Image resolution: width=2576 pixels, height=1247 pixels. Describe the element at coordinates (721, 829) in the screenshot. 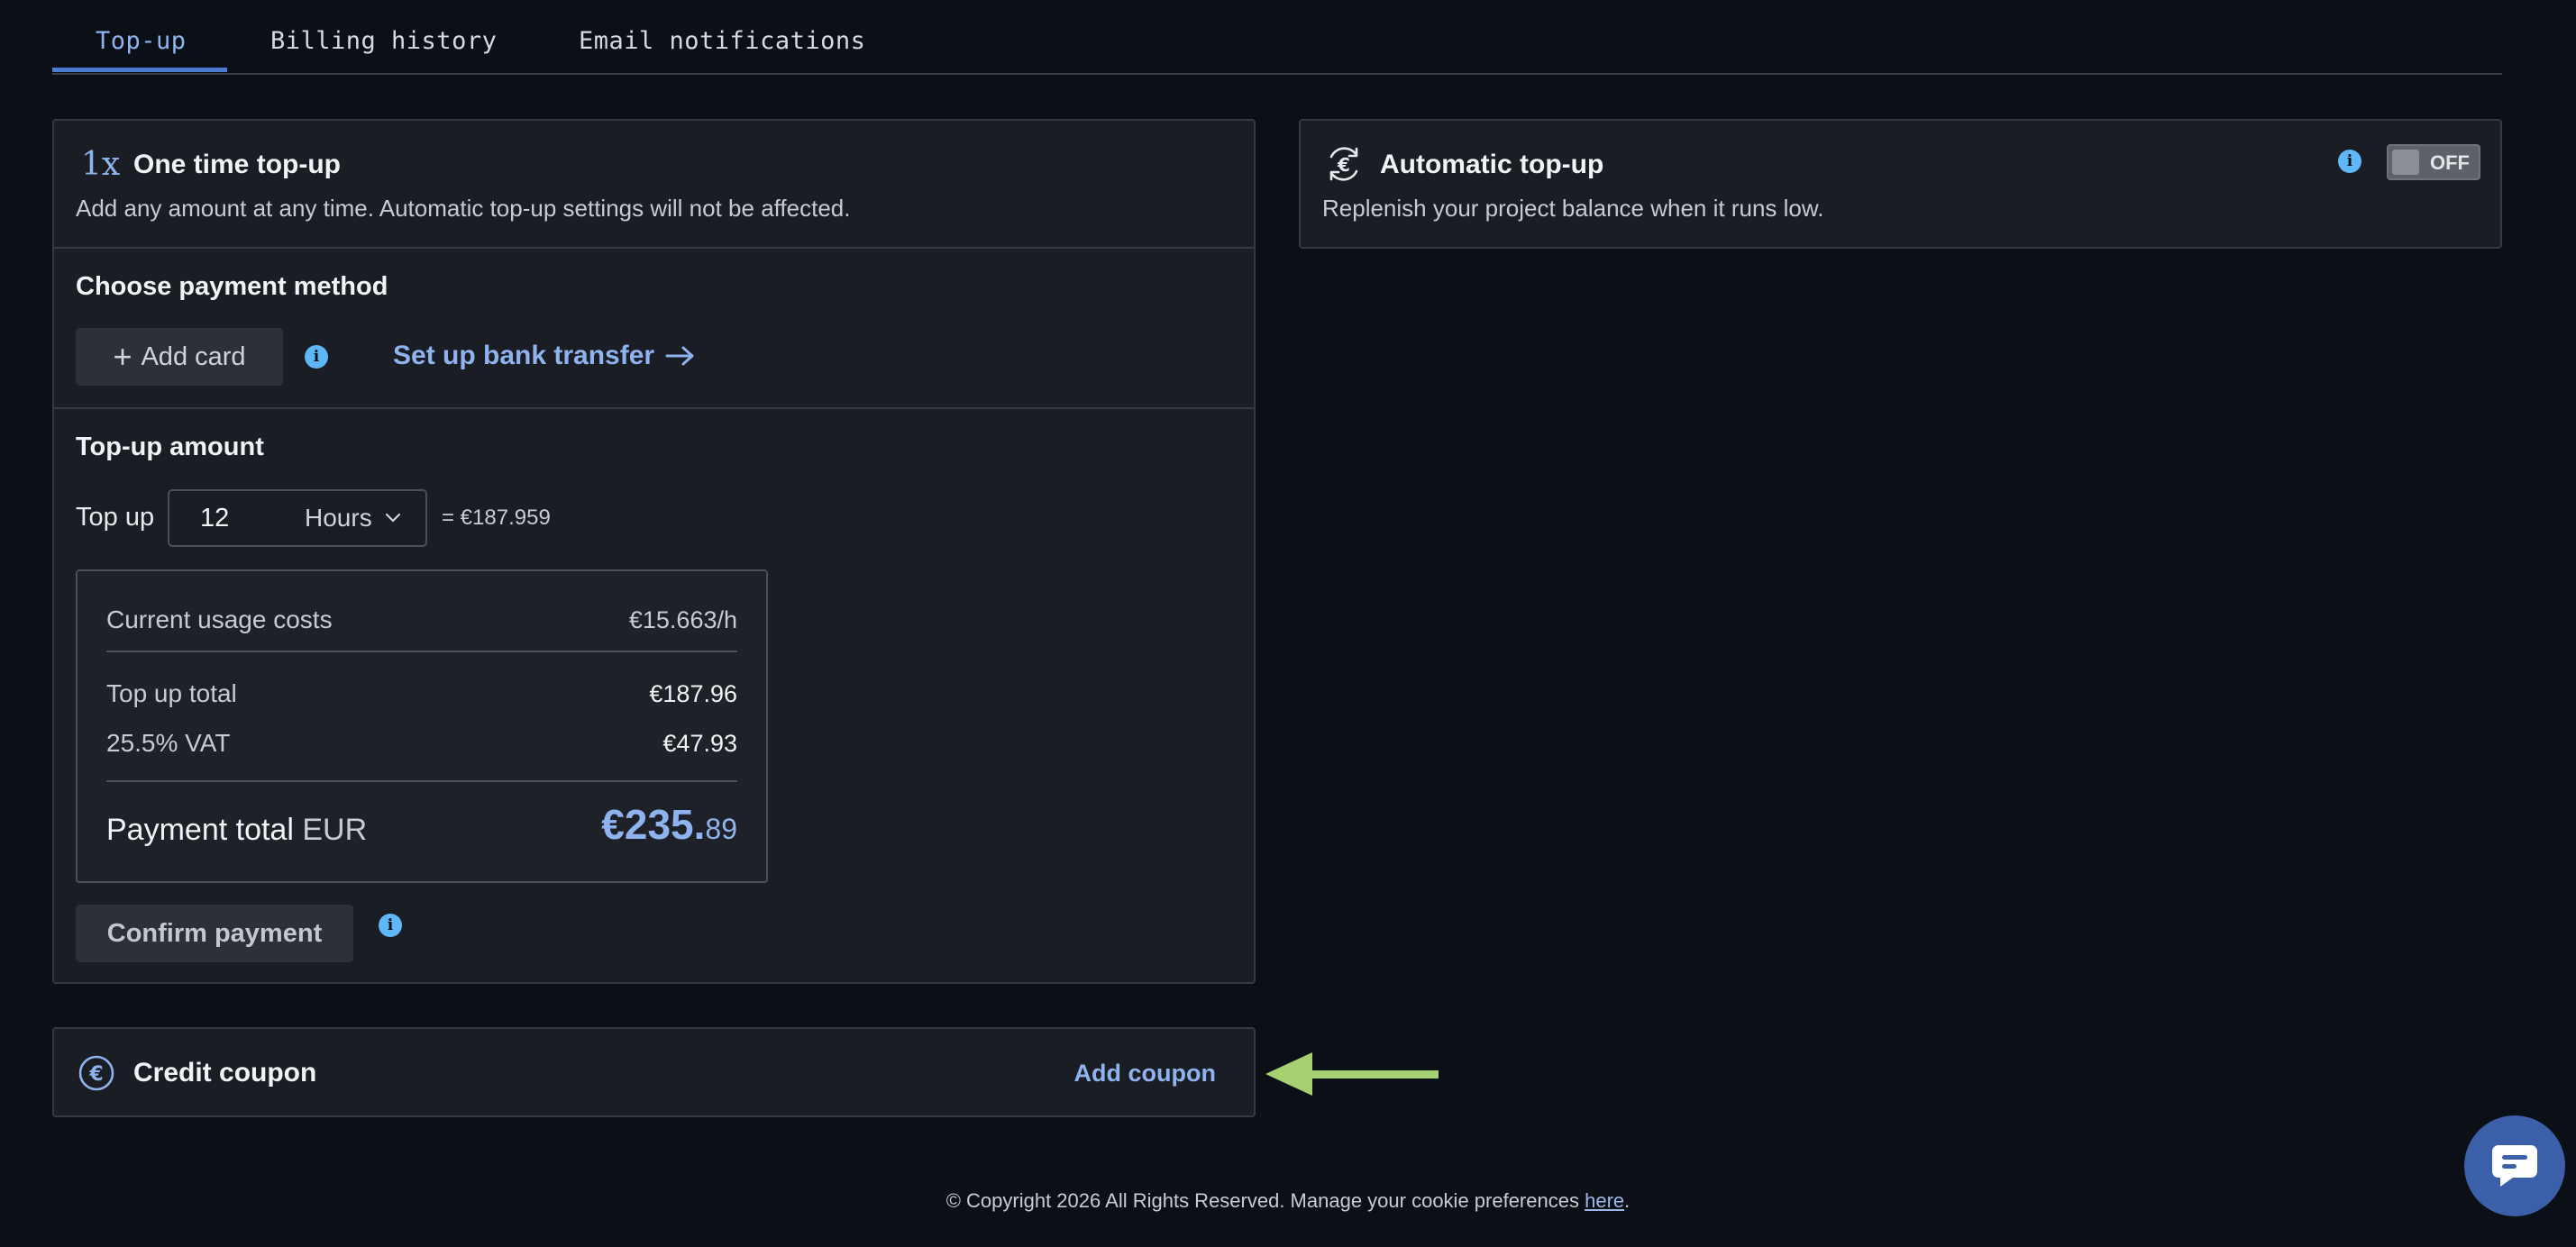

I see `payment-total-minor: 89` at that location.